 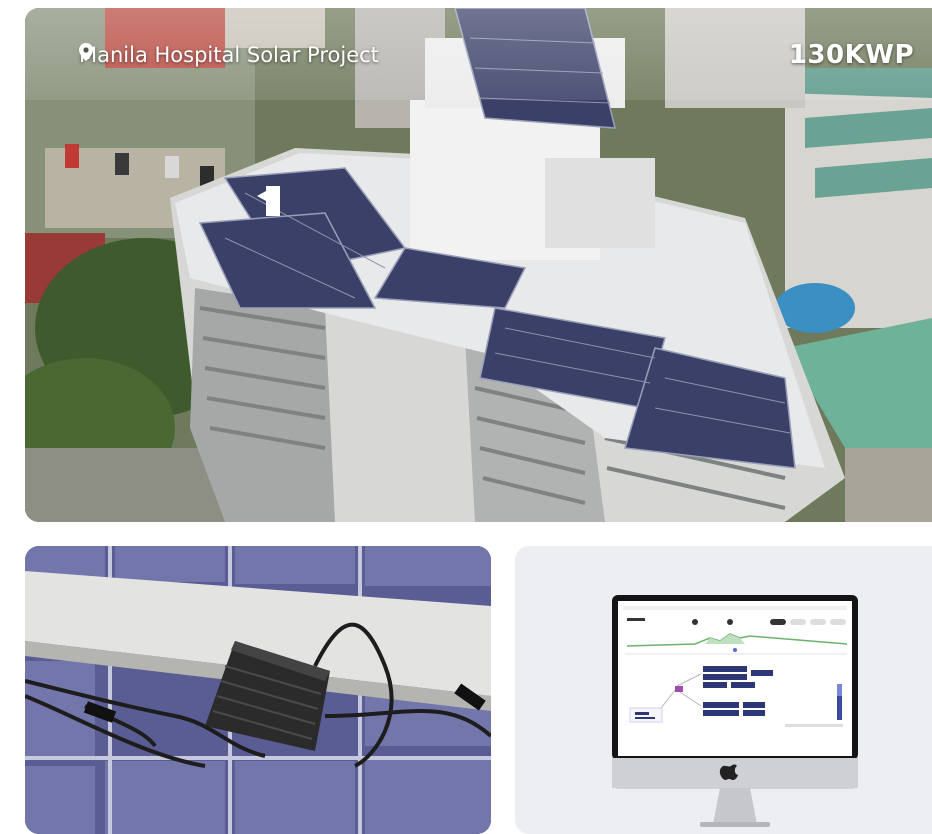 I want to click on map-pin-icon, so click(x=86, y=52).